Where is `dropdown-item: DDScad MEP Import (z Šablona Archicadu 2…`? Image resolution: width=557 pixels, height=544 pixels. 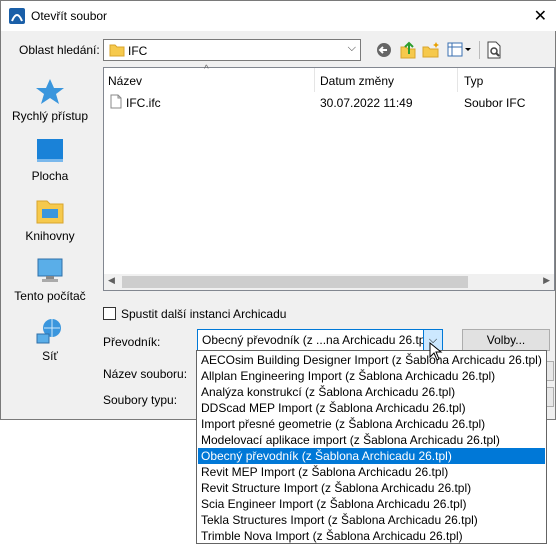
dropdown-item: DDScad MEP Import (z Šablona Archicadu 2… is located at coordinates (371, 408).